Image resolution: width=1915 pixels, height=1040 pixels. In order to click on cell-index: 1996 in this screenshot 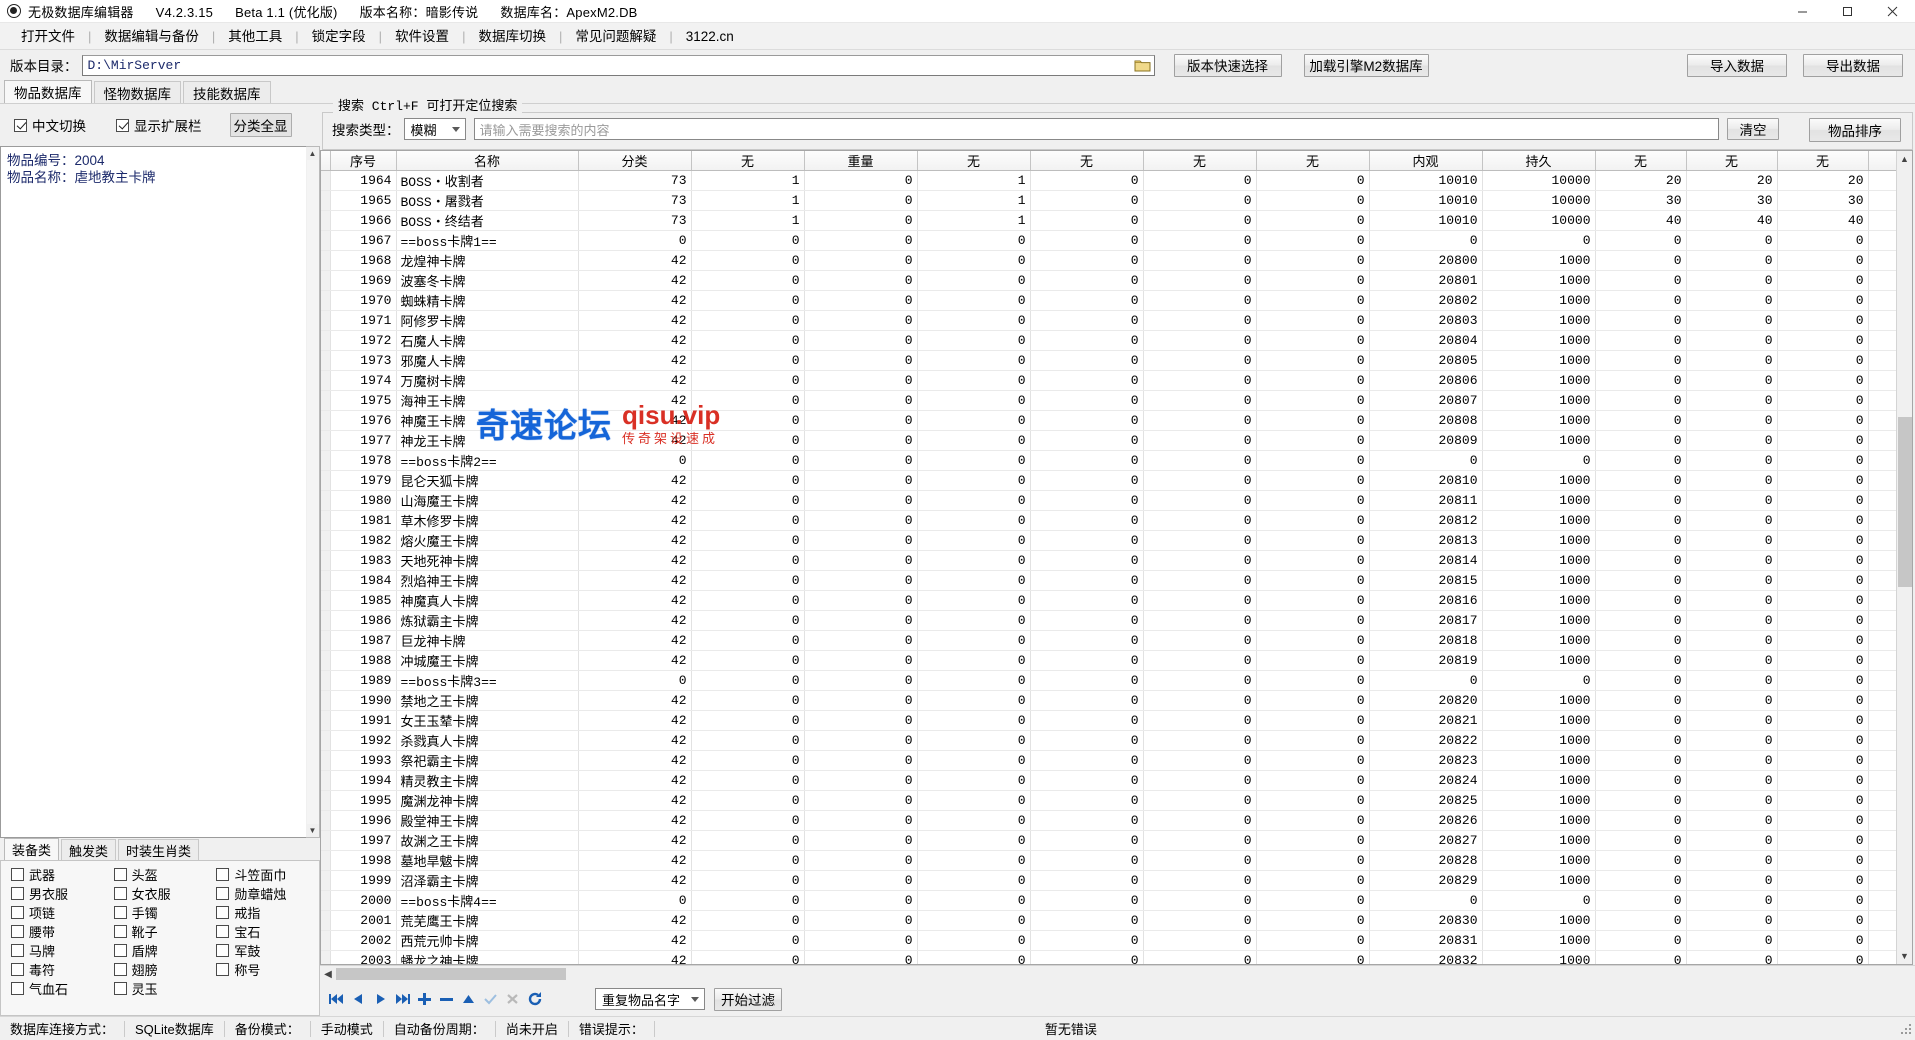, I will do `click(363, 820)`.